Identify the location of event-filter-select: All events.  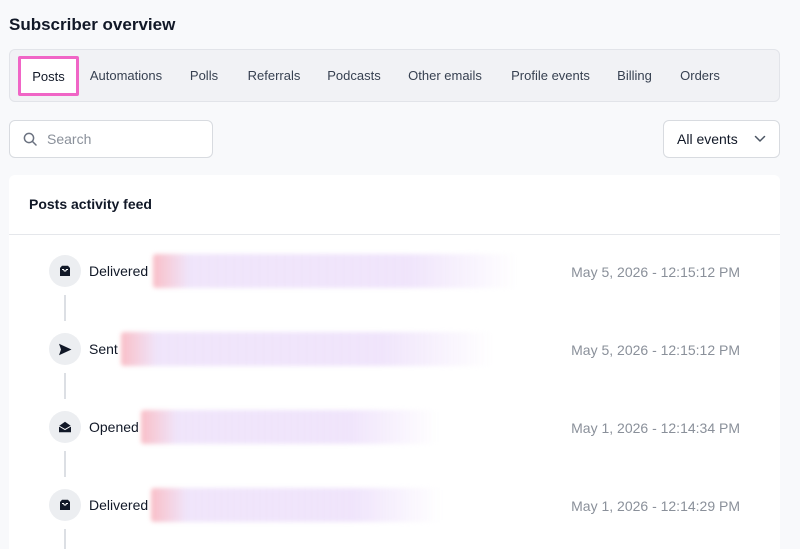
(721, 139).